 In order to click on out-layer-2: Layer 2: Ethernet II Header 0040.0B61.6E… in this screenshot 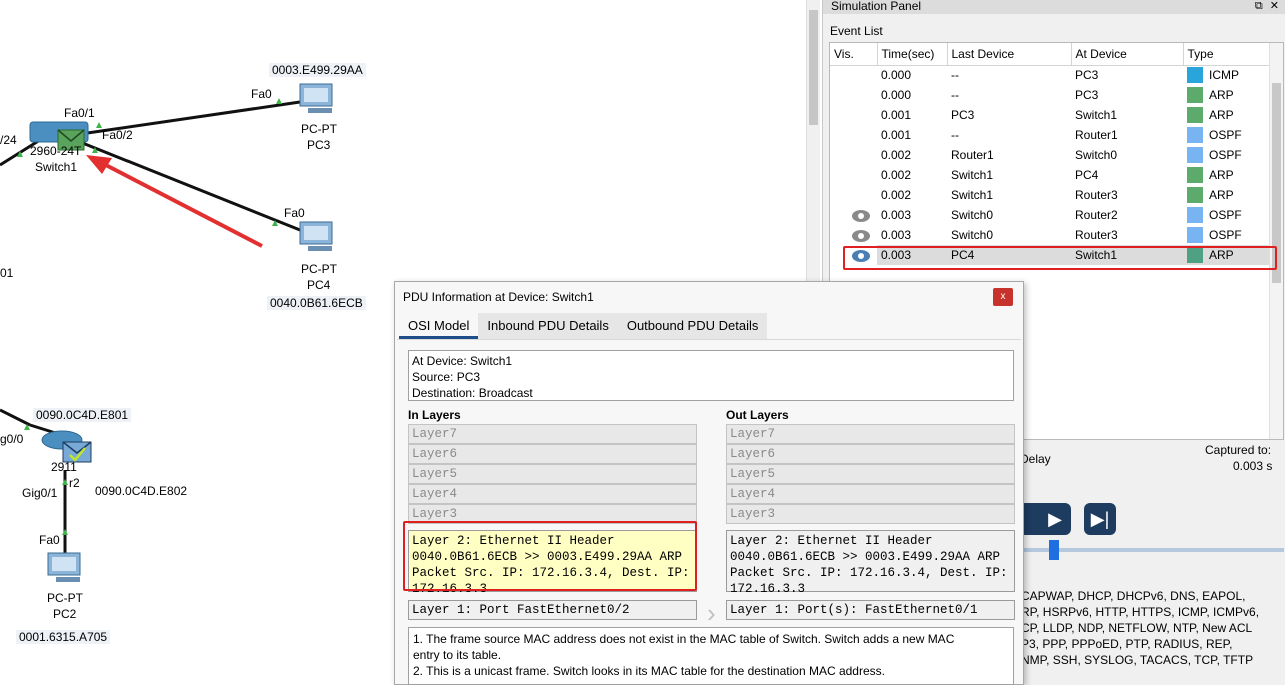, I will do `click(870, 563)`.